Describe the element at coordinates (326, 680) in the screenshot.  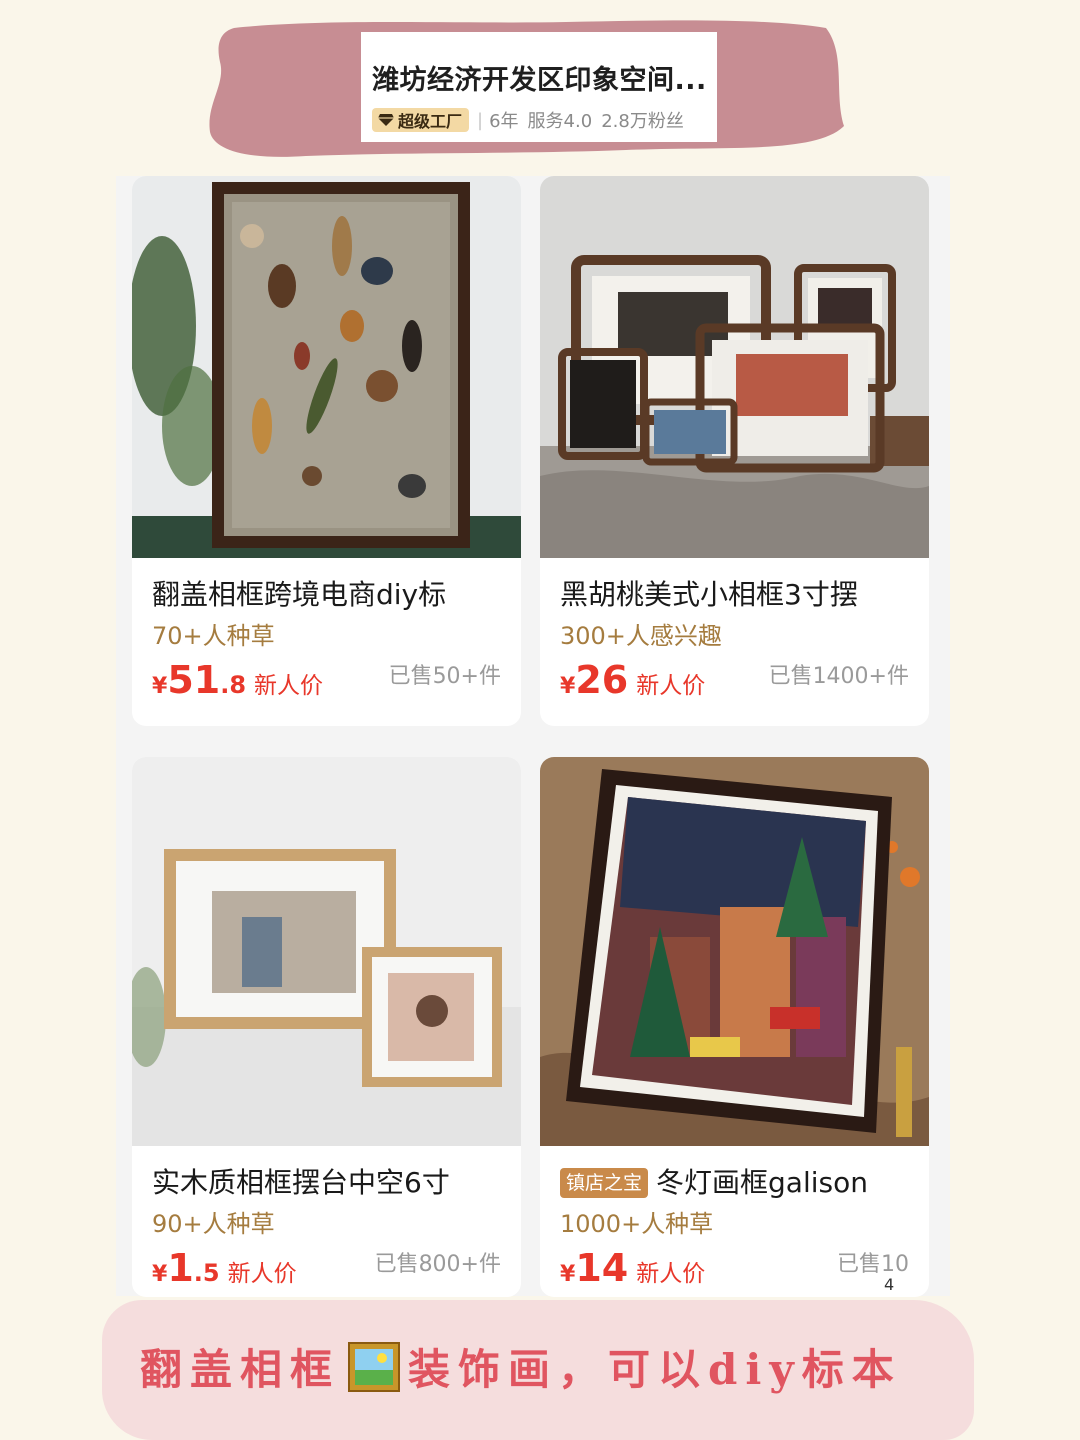
I see `price-row: ¥ 51 .8 新人价 已售50+件` at that location.